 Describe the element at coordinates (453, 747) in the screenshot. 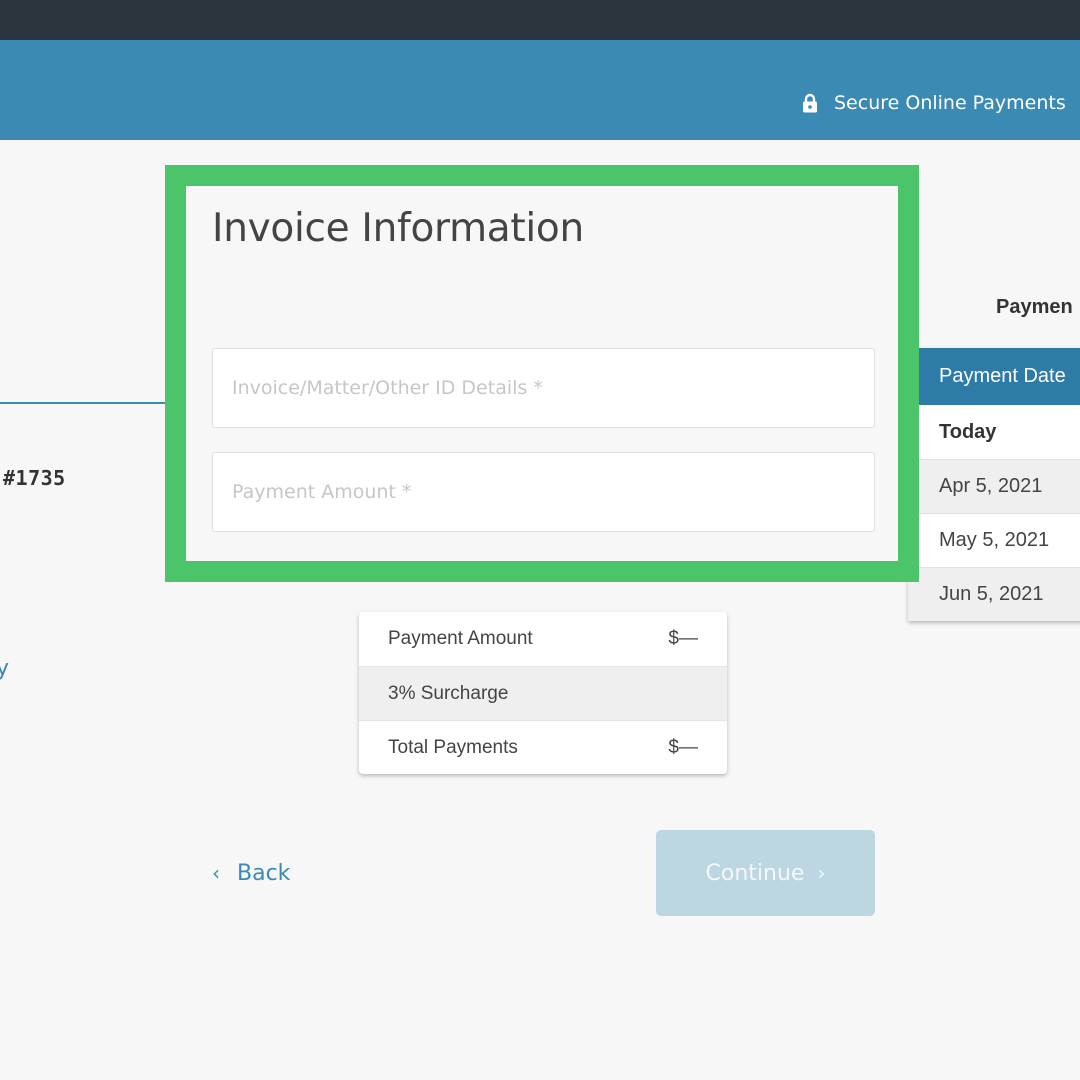

I see `summary-label: Total Payments` at that location.